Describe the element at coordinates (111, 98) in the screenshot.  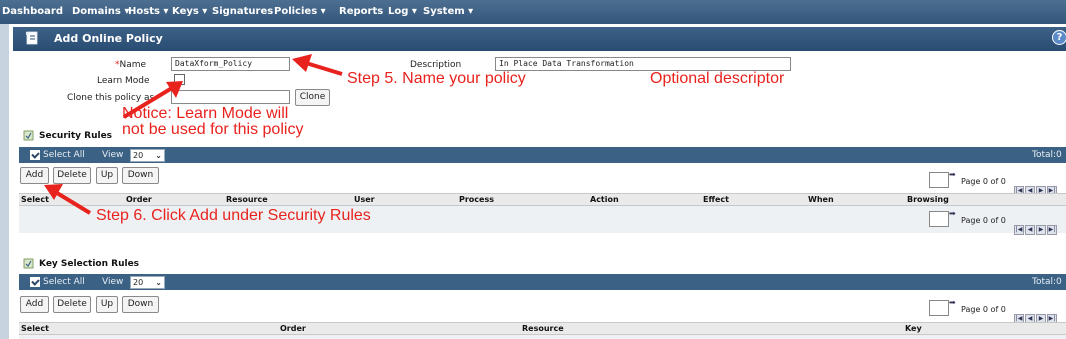
I see `clone-label: Clone this policy as` at that location.